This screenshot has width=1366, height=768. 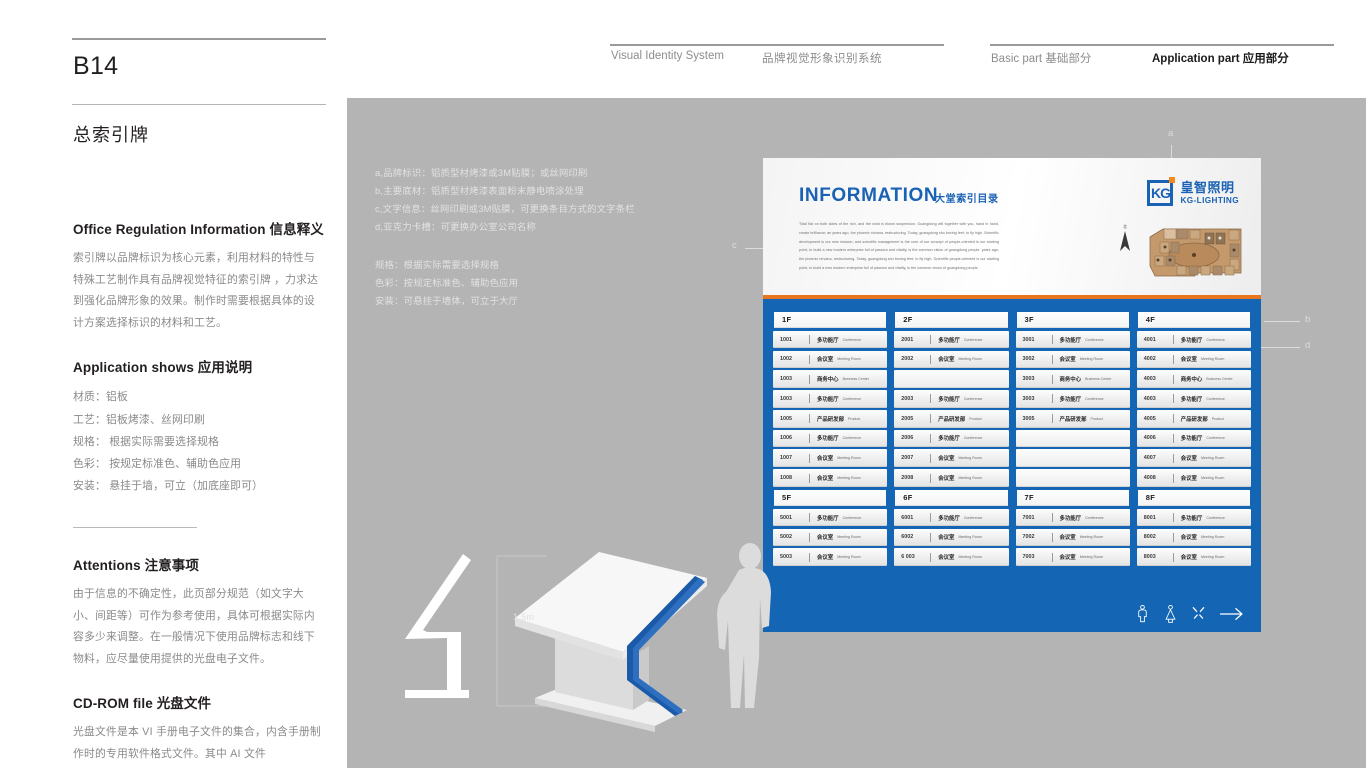 What do you see at coordinates (1207, 187) in the screenshot?
I see `logo-text-cn: 皇智照明` at bounding box center [1207, 187].